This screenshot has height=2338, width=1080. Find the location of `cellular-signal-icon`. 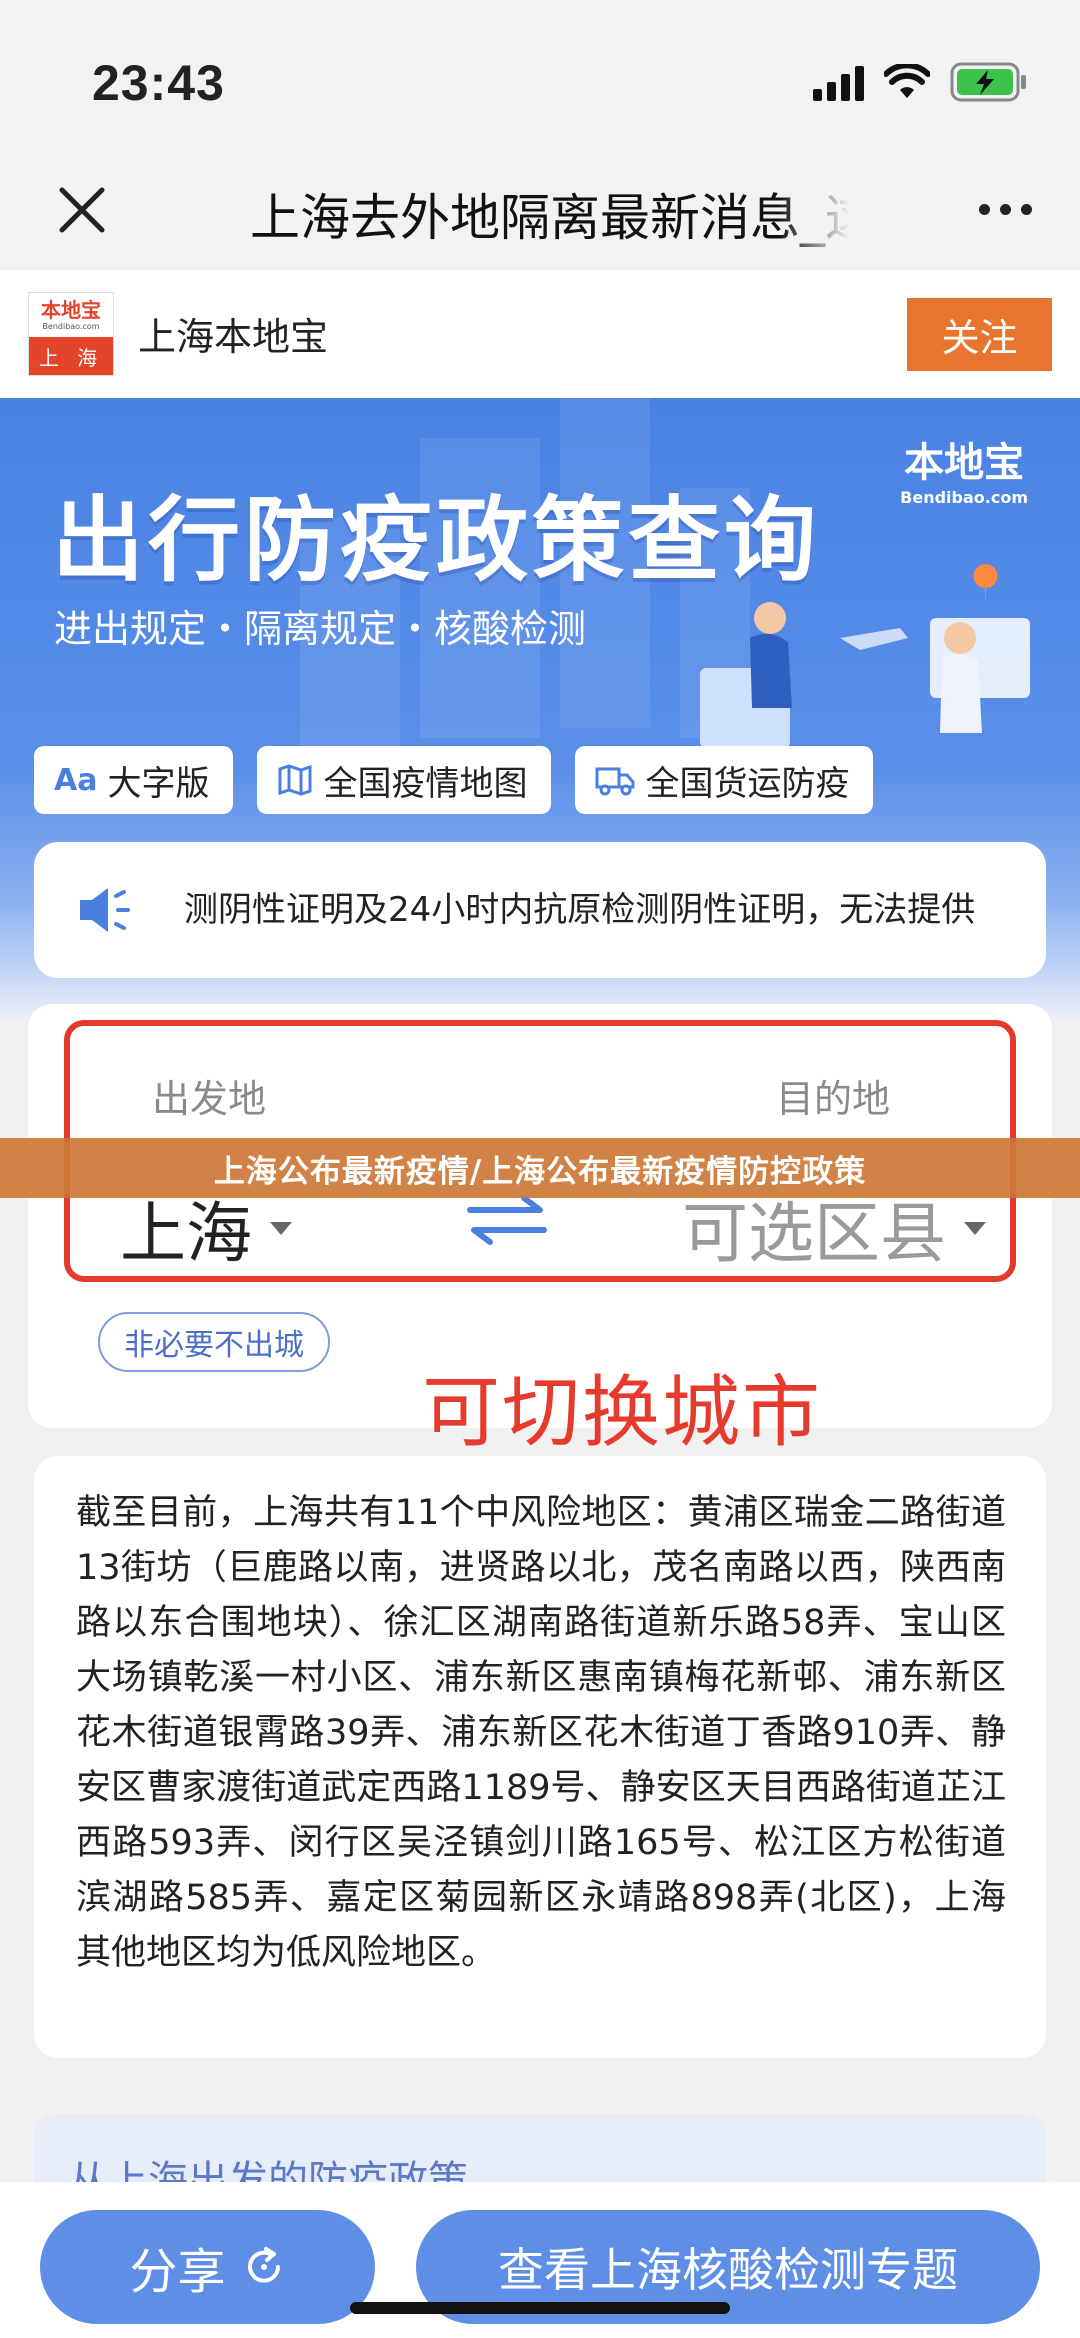

cellular-signal-icon is located at coordinates (838, 82).